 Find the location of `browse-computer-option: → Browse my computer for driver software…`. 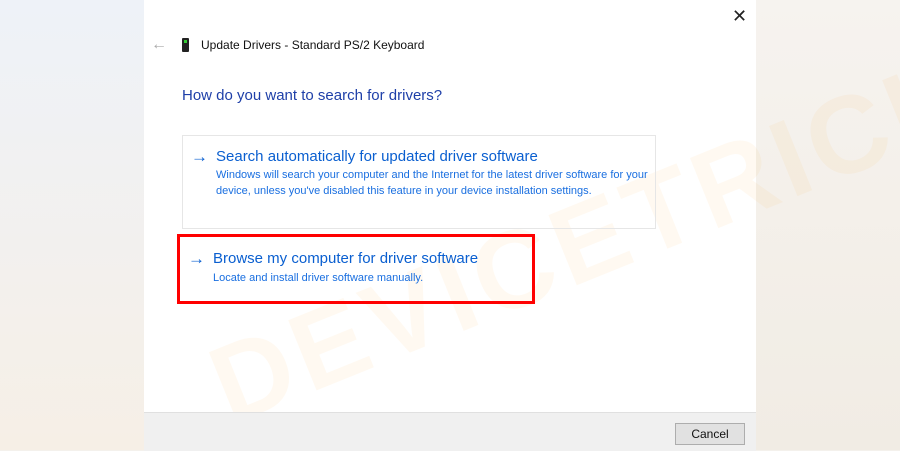

browse-computer-option: → Browse my computer for driver software… is located at coordinates (356, 269).